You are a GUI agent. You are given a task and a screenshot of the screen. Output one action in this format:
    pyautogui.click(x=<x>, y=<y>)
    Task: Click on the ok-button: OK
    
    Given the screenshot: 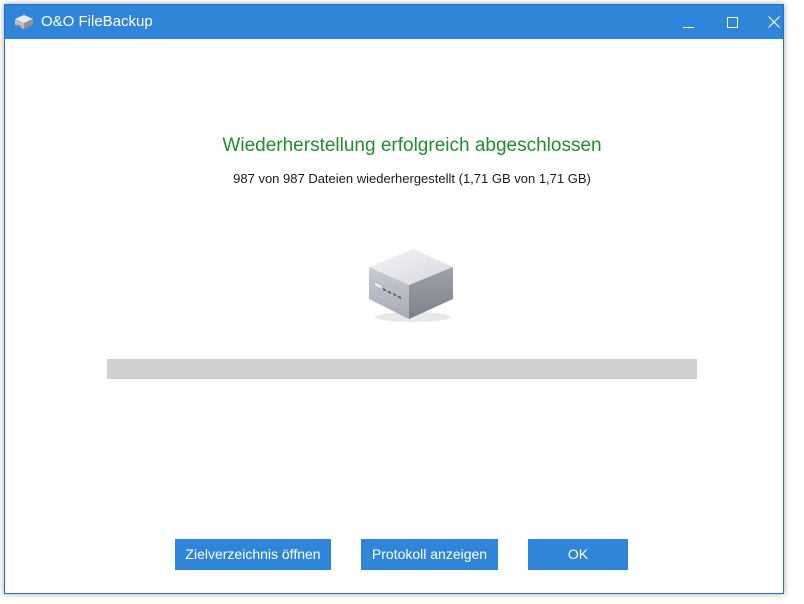 What is the action you would take?
    pyautogui.click(x=578, y=554)
    